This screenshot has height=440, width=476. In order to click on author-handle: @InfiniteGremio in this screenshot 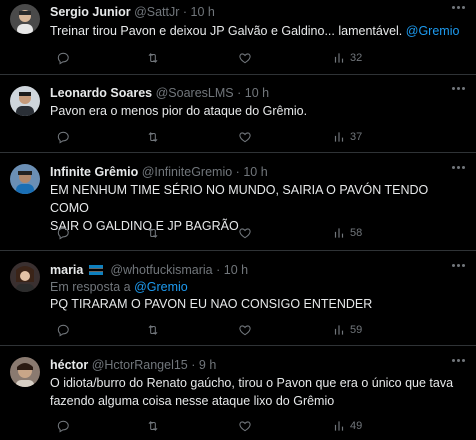, I will do `click(187, 172)`.